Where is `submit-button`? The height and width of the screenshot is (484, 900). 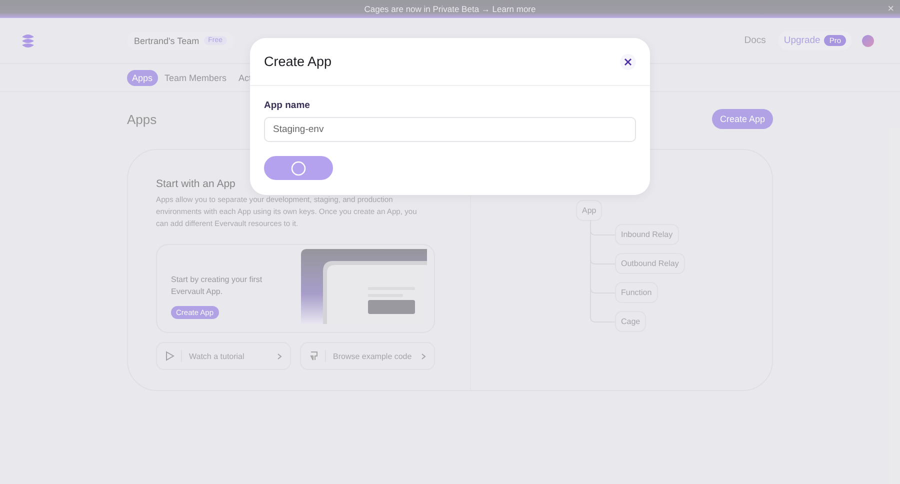
submit-button is located at coordinates (298, 168).